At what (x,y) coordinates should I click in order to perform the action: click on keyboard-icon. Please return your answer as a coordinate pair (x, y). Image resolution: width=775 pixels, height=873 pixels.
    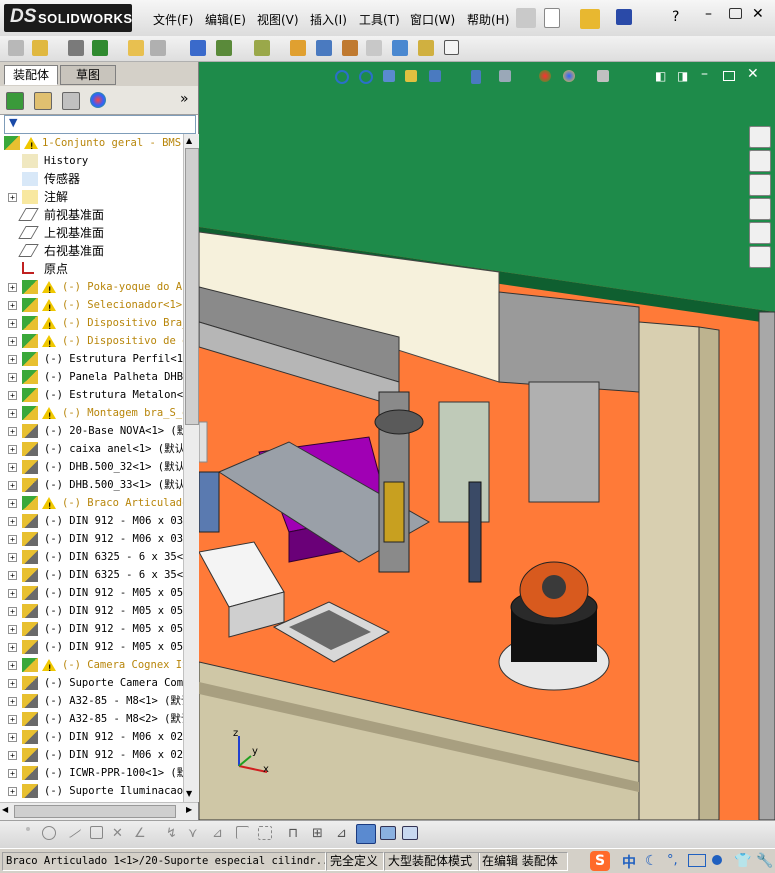
    Looking at the image, I should click on (697, 860).